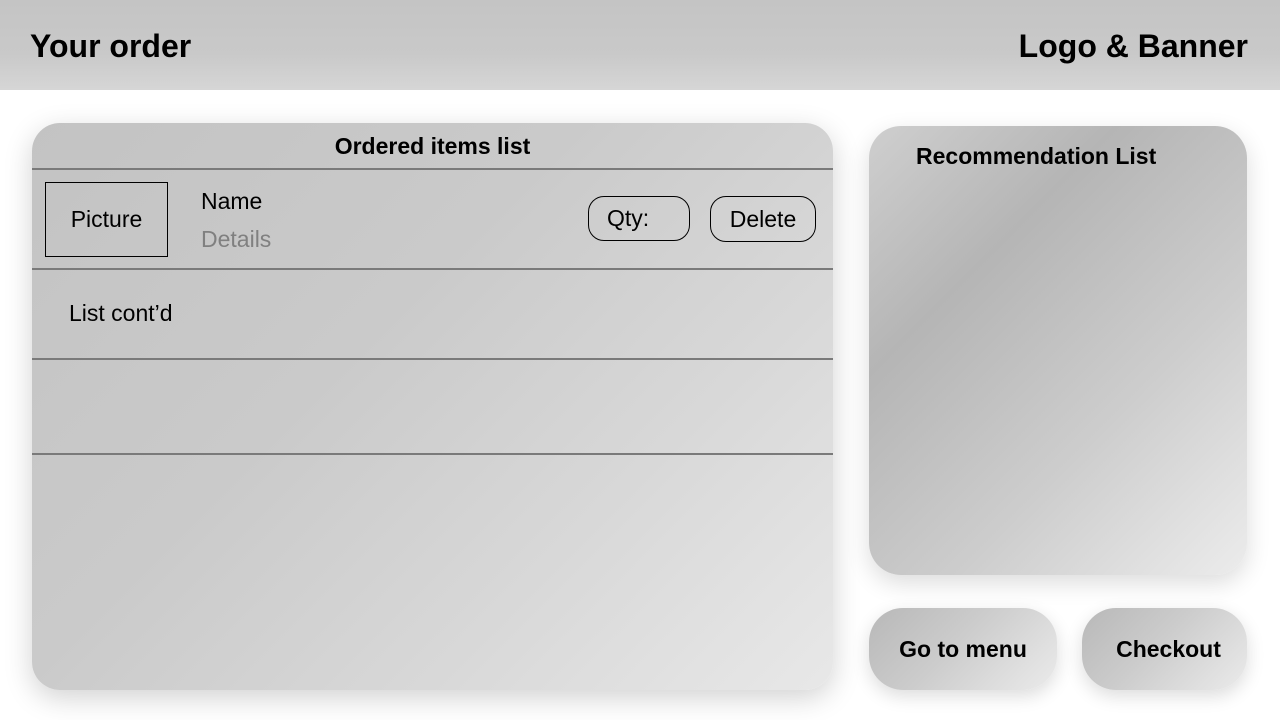 The width and height of the screenshot is (1280, 720). I want to click on item-picture: Picture, so click(106, 219).